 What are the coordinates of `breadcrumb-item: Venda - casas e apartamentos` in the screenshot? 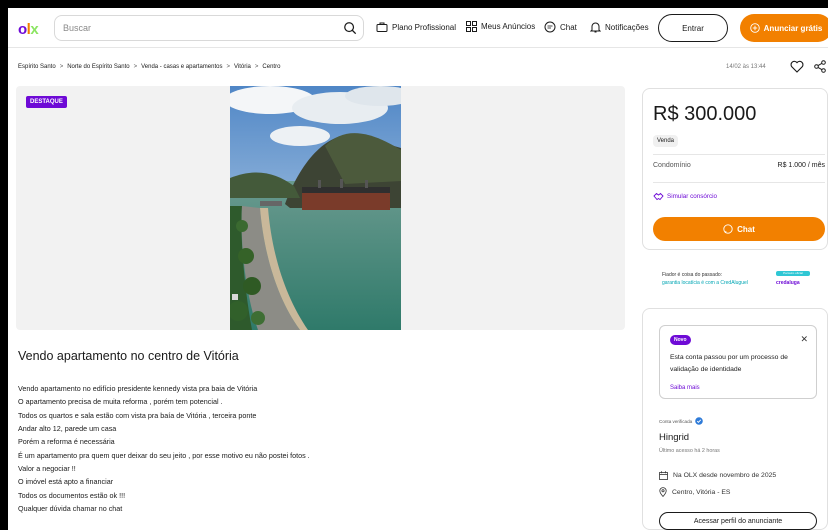 It's located at (181, 67).